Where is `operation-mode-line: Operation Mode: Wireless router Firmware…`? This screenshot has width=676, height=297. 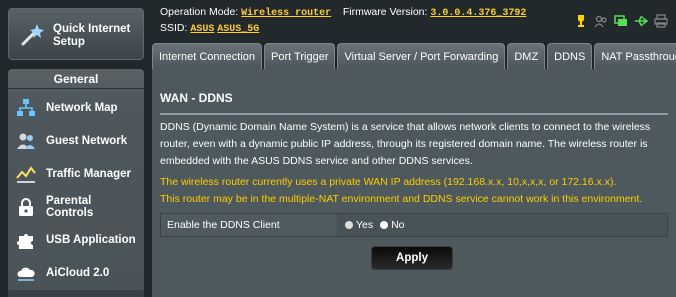
operation-mode-line: Operation Mode: Wireless router Firmware… is located at coordinates (343, 12).